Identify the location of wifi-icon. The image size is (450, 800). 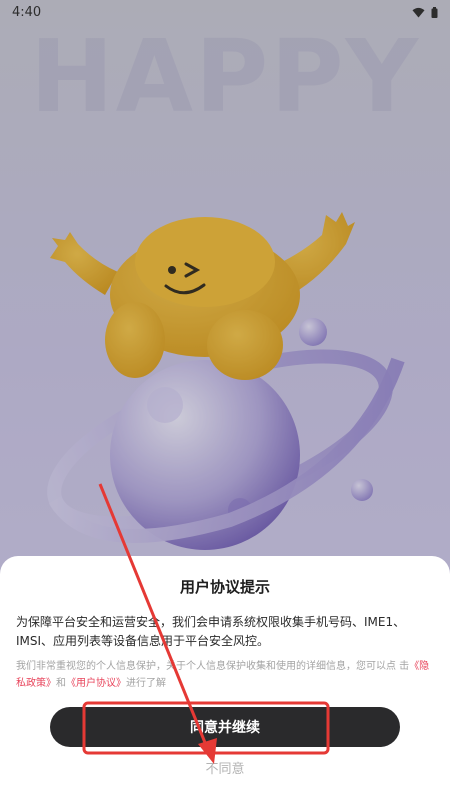
(418, 12).